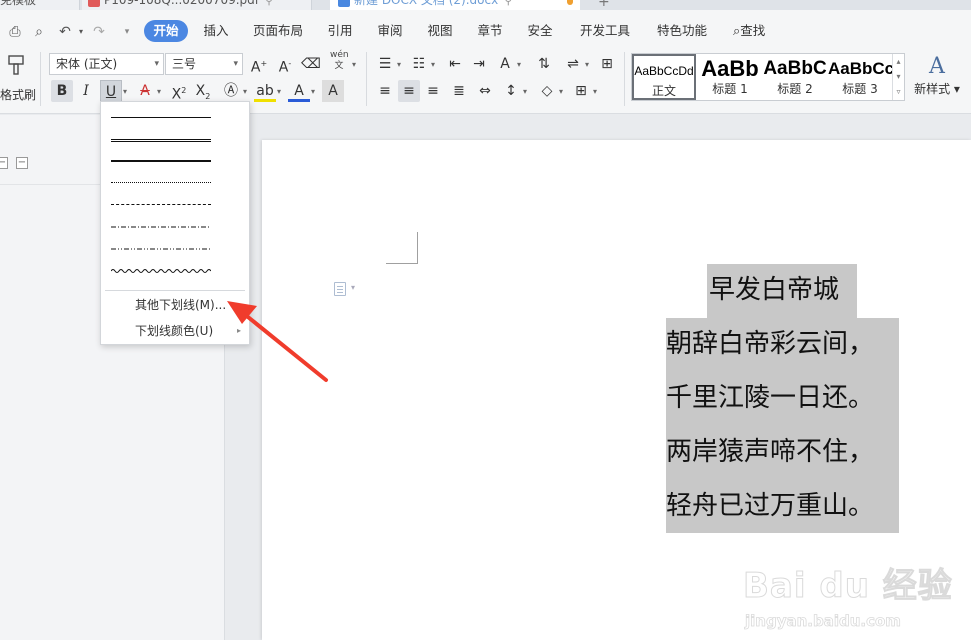 Image resolution: width=971 pixels, height=640 pixels. What do you see at coordinates (730, 77) in the screenshot?
I see `style-heading-1: AaBb 标题 1` at bounding box center [730, 77].